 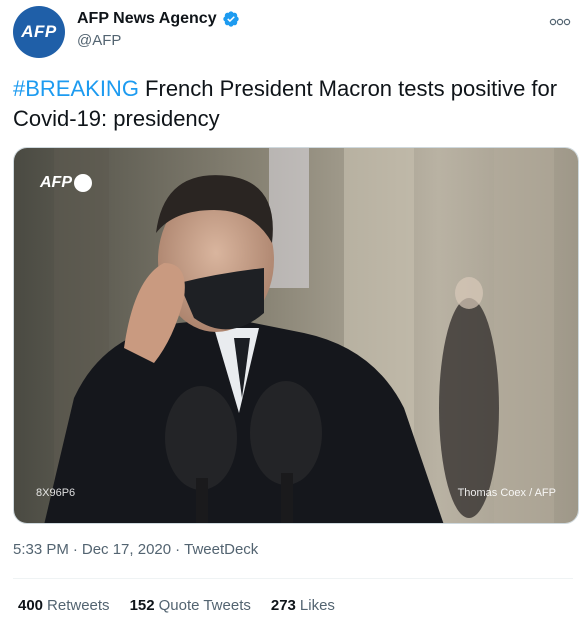 I want to click on likes-count: 273, so click(x=283, y=605).